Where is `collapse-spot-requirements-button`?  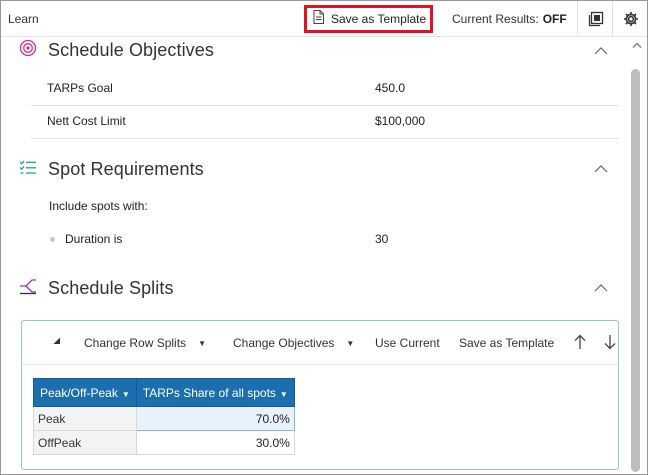 collapse-spot-requirements-button is located at coordinates (601, 169).